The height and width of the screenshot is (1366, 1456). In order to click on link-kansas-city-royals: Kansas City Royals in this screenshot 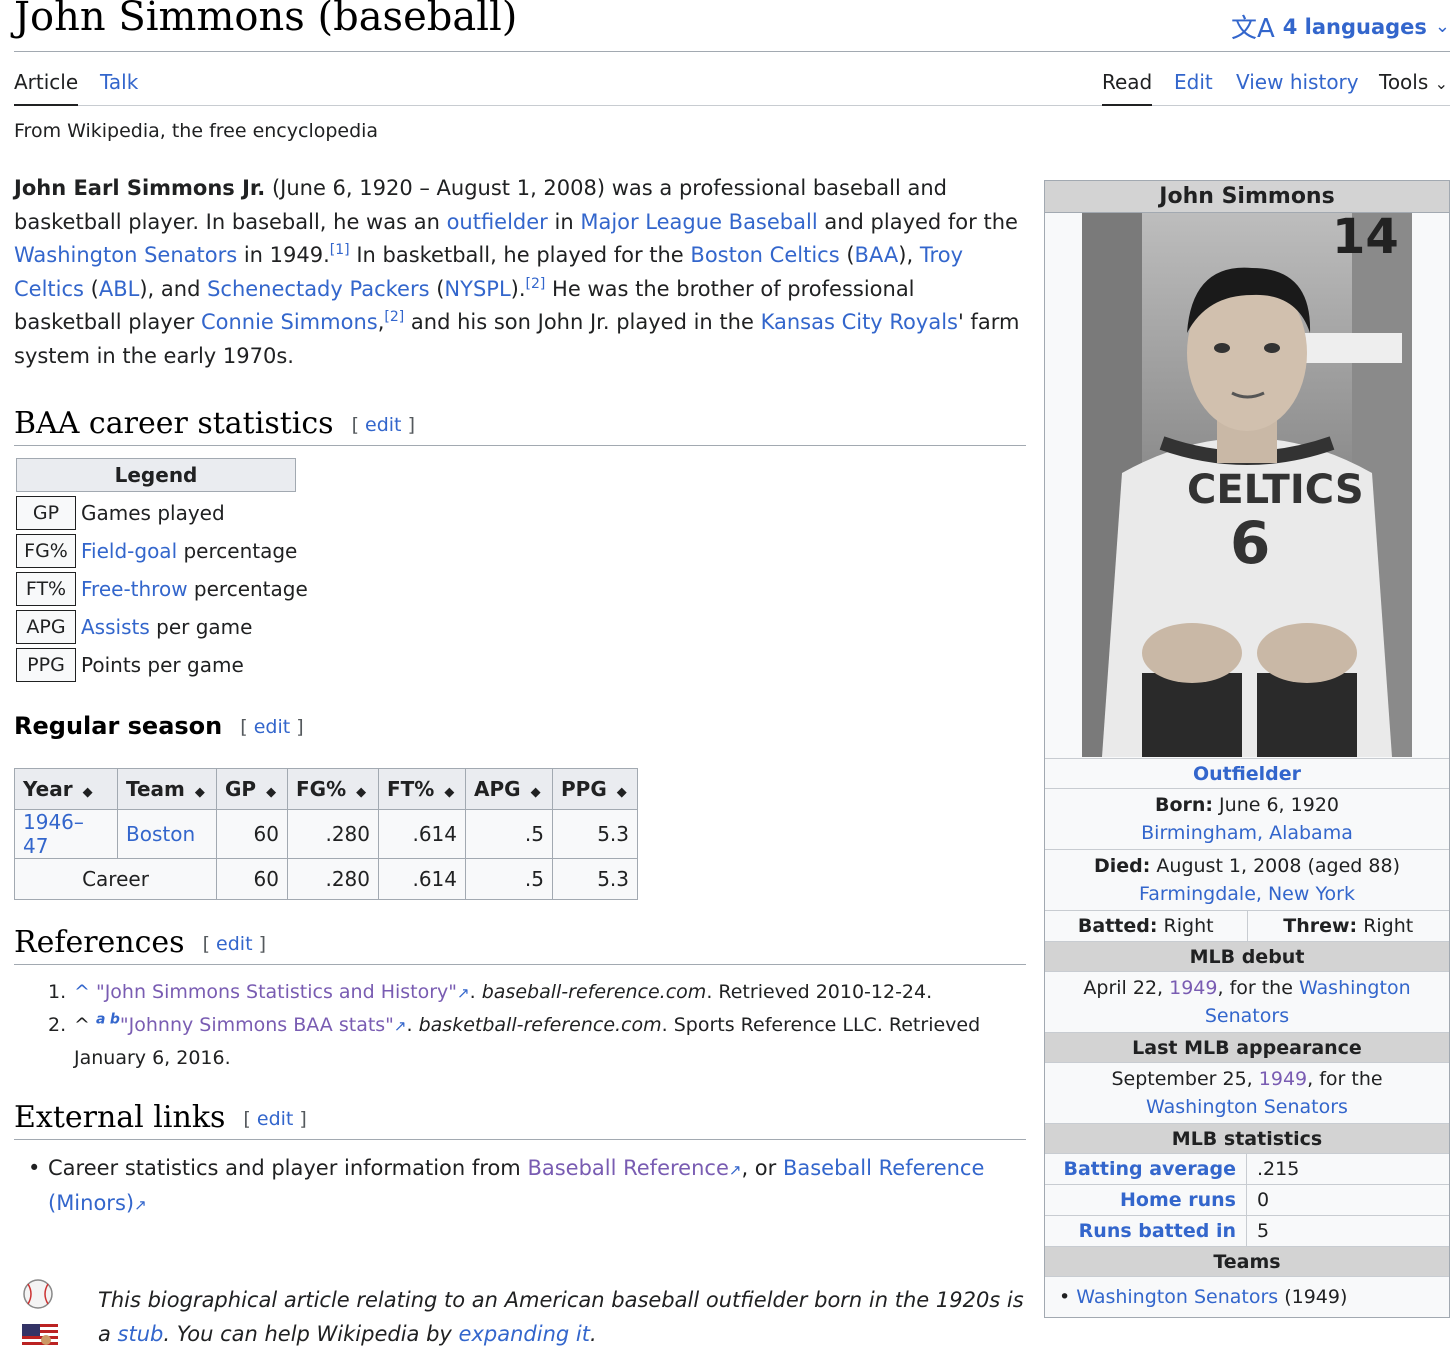, I will do `click(859, 322)`.